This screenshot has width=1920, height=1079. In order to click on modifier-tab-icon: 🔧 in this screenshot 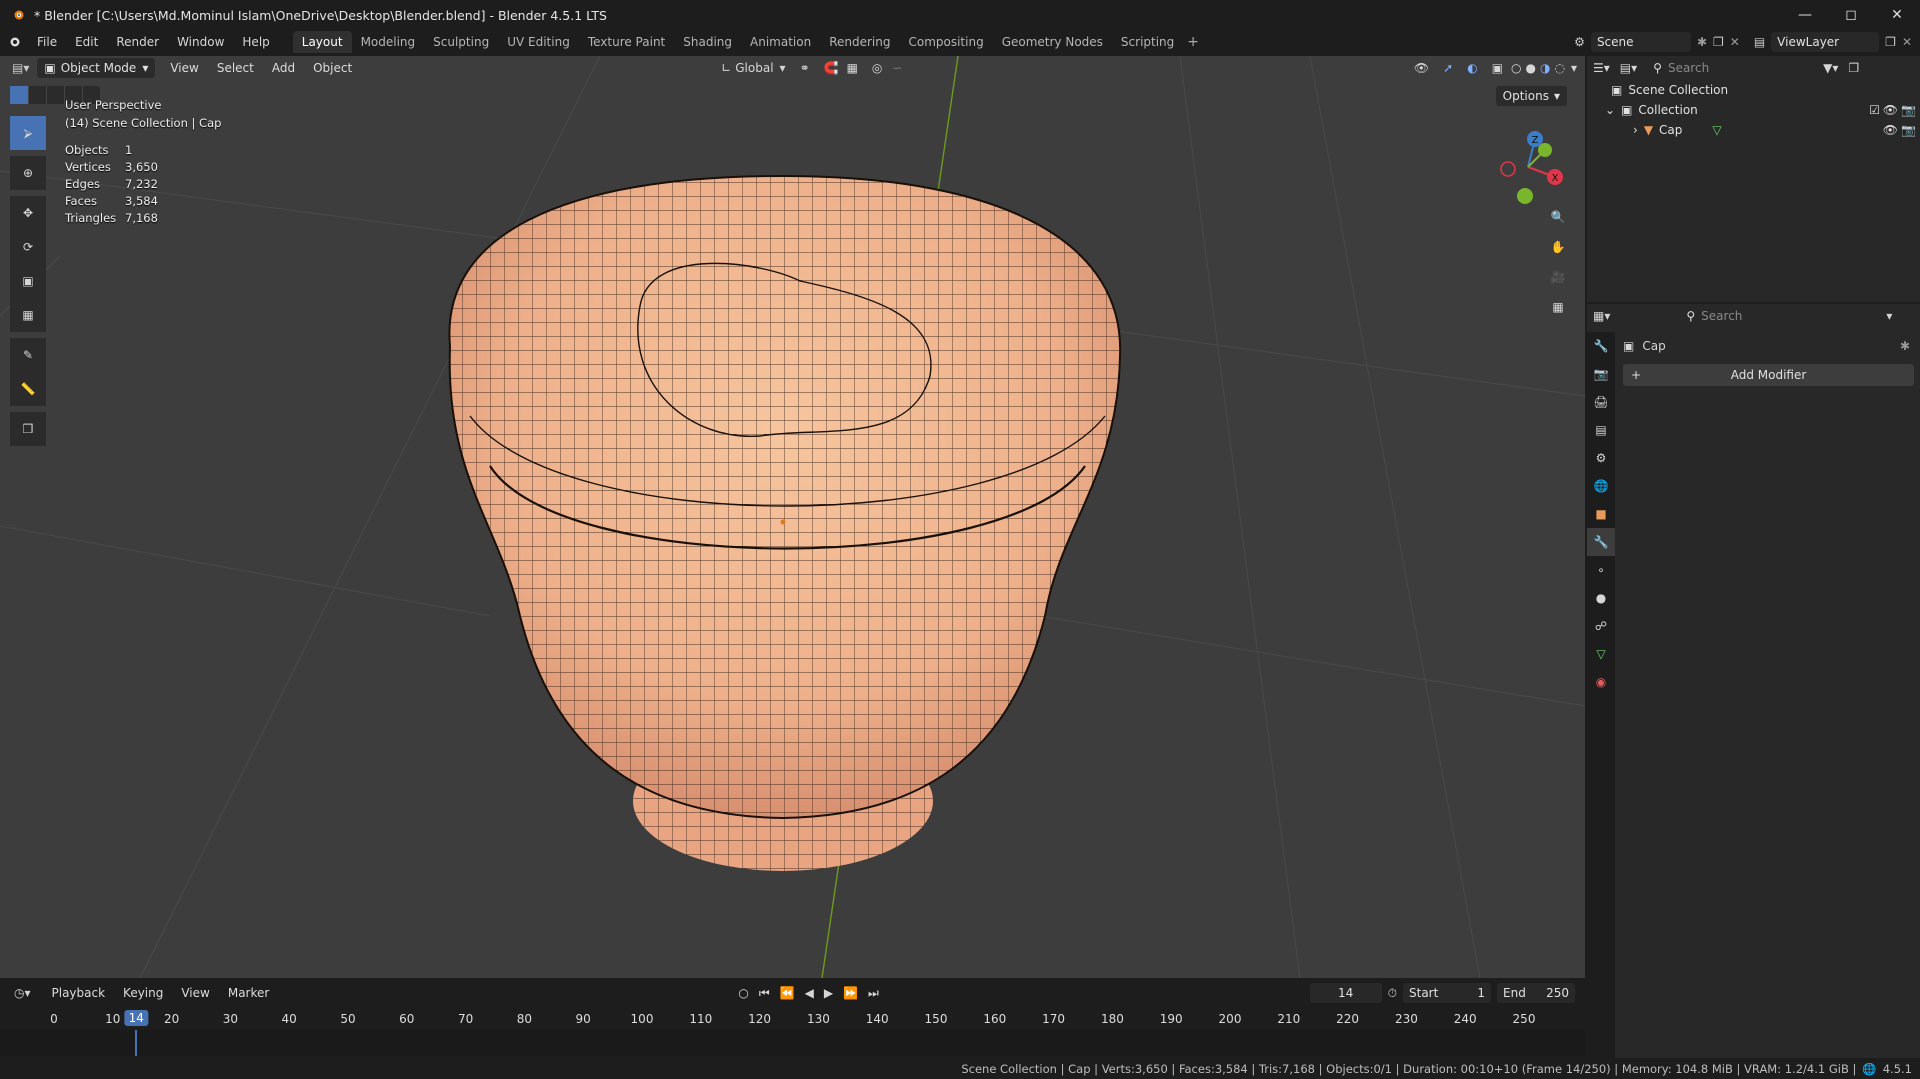, I will do `click(1601, 542)`.